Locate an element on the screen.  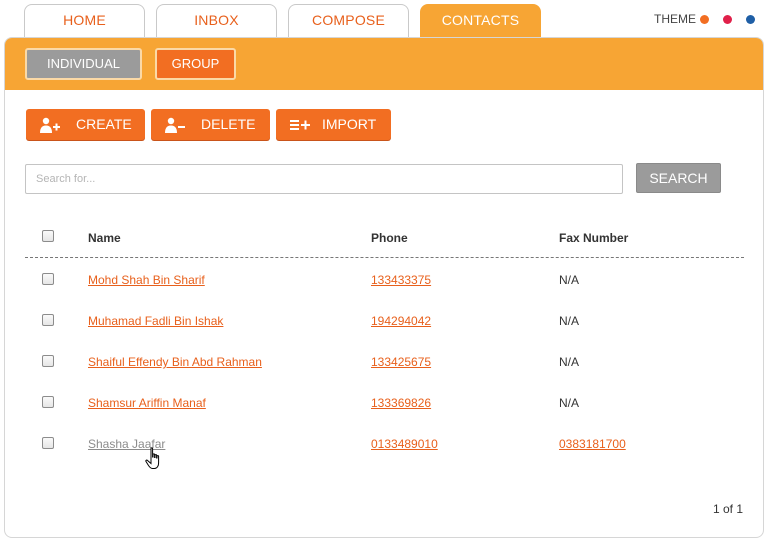
import-button: IMPORT is located at coordinates (333, 124).